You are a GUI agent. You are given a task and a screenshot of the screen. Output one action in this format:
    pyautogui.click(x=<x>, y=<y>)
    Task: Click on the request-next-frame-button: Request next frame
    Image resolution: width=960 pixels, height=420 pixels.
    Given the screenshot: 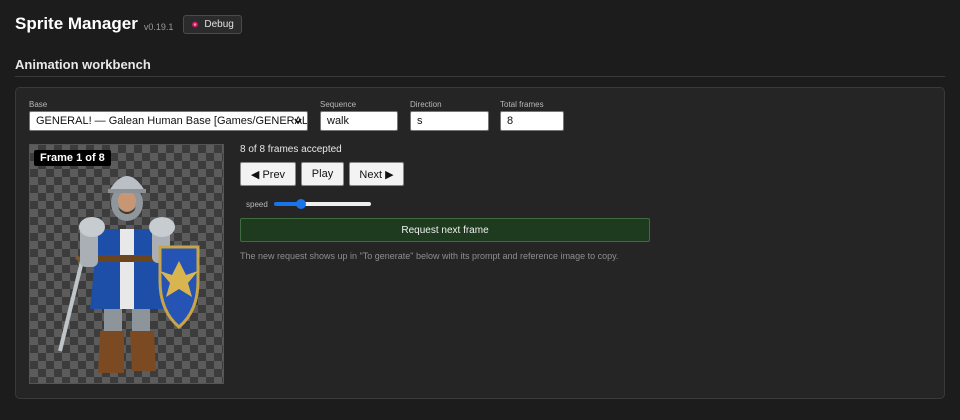 What is the action you would take?
    pyautogui.click(x=445, y=230)
    